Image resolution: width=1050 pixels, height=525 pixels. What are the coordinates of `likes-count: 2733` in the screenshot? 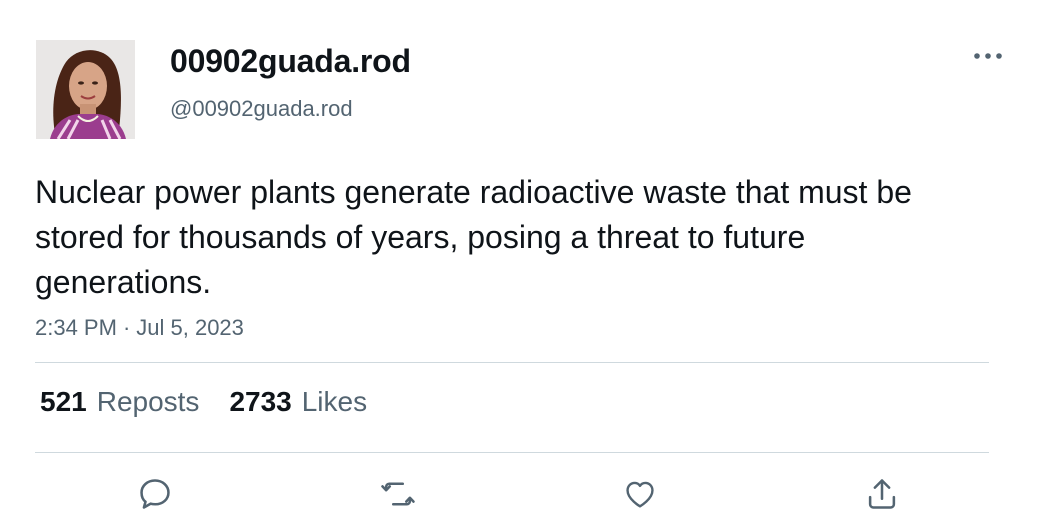 It's located at (260, 401).